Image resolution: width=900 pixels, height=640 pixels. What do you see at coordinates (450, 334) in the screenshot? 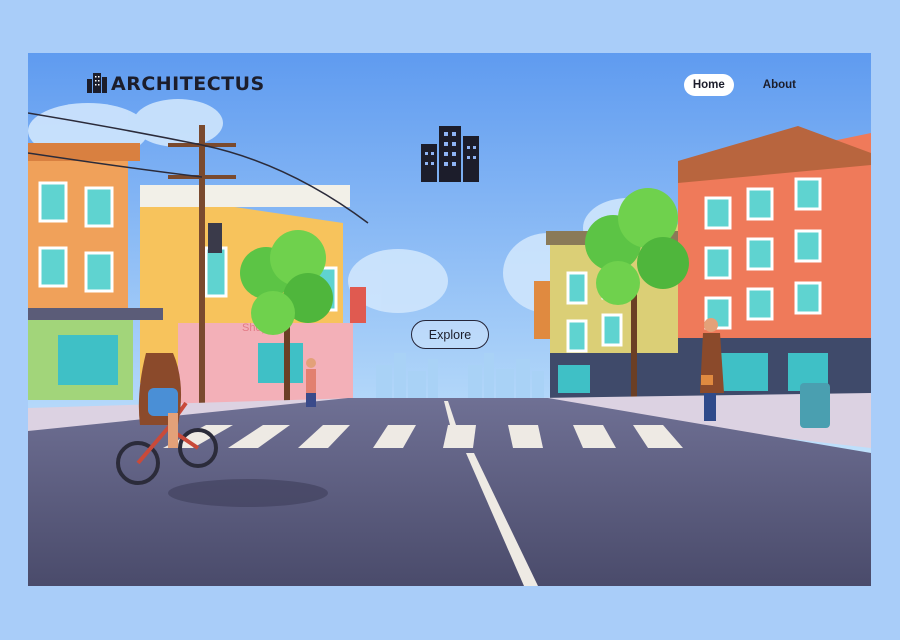
I see `explore-button: Explore` at bounding box center [450, 334].